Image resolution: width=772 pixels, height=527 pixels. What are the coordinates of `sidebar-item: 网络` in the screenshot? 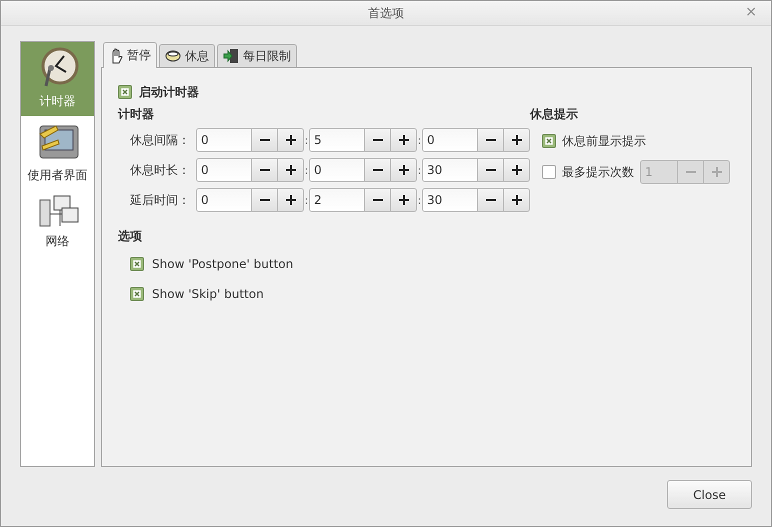 It's located at (57, 223).